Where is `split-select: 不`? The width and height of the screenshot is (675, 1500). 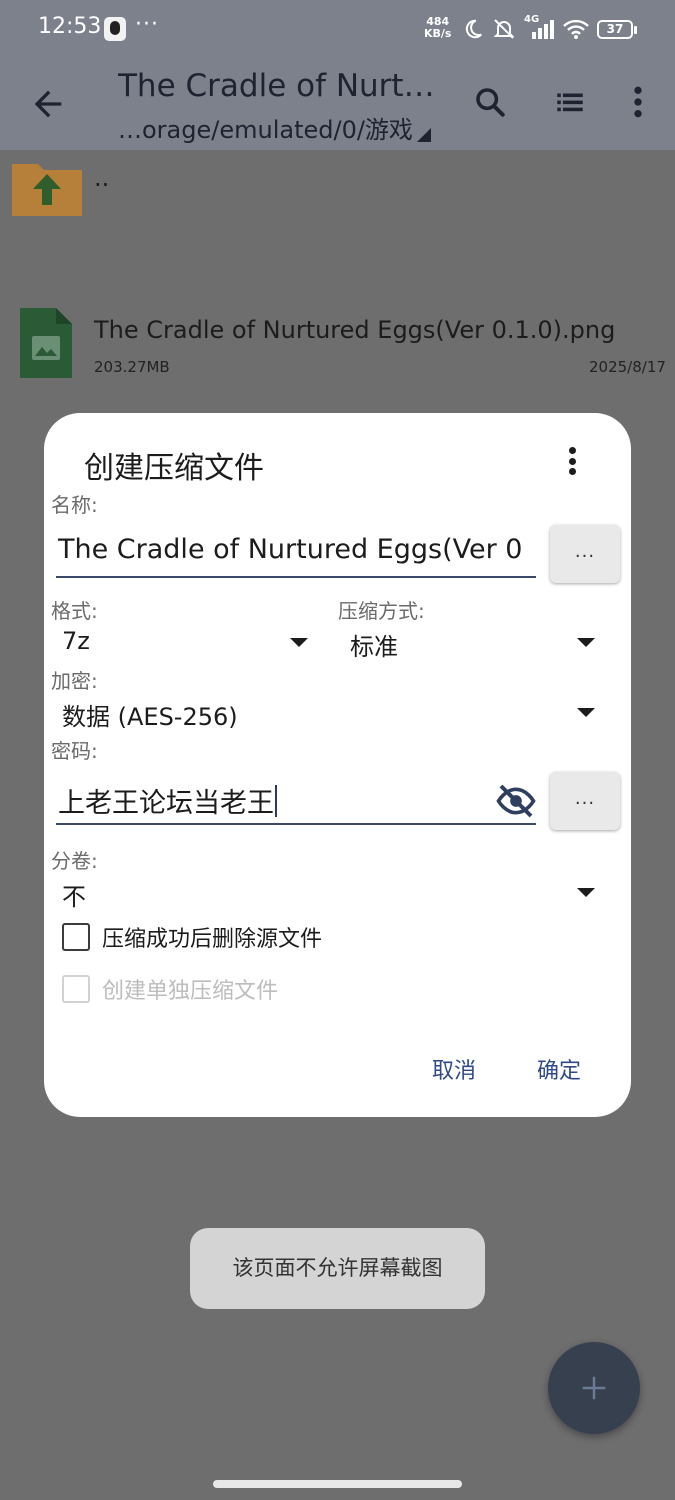 split-select: 不 is located at coordinates (325, 891).